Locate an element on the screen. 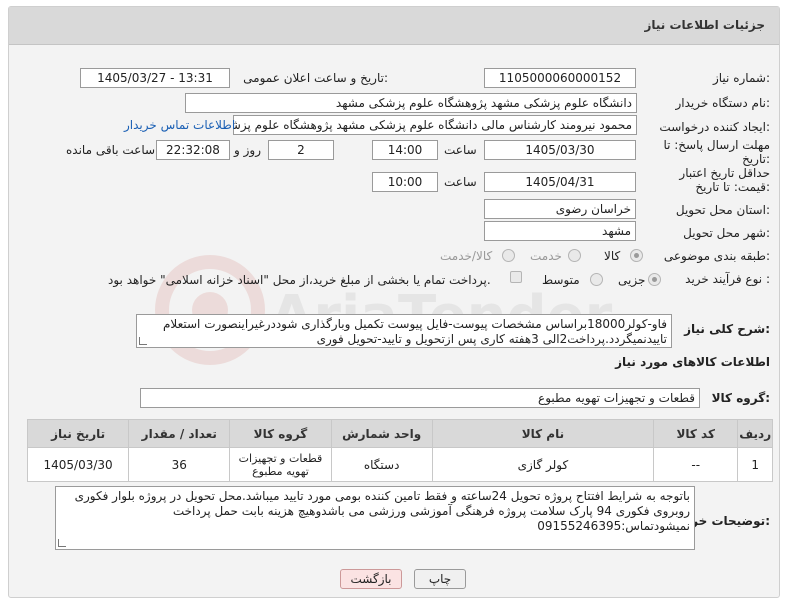 Image resolution: width=788 pixels, height=606 pixels. print-button: چاپ is located at coordinates (440, 579).